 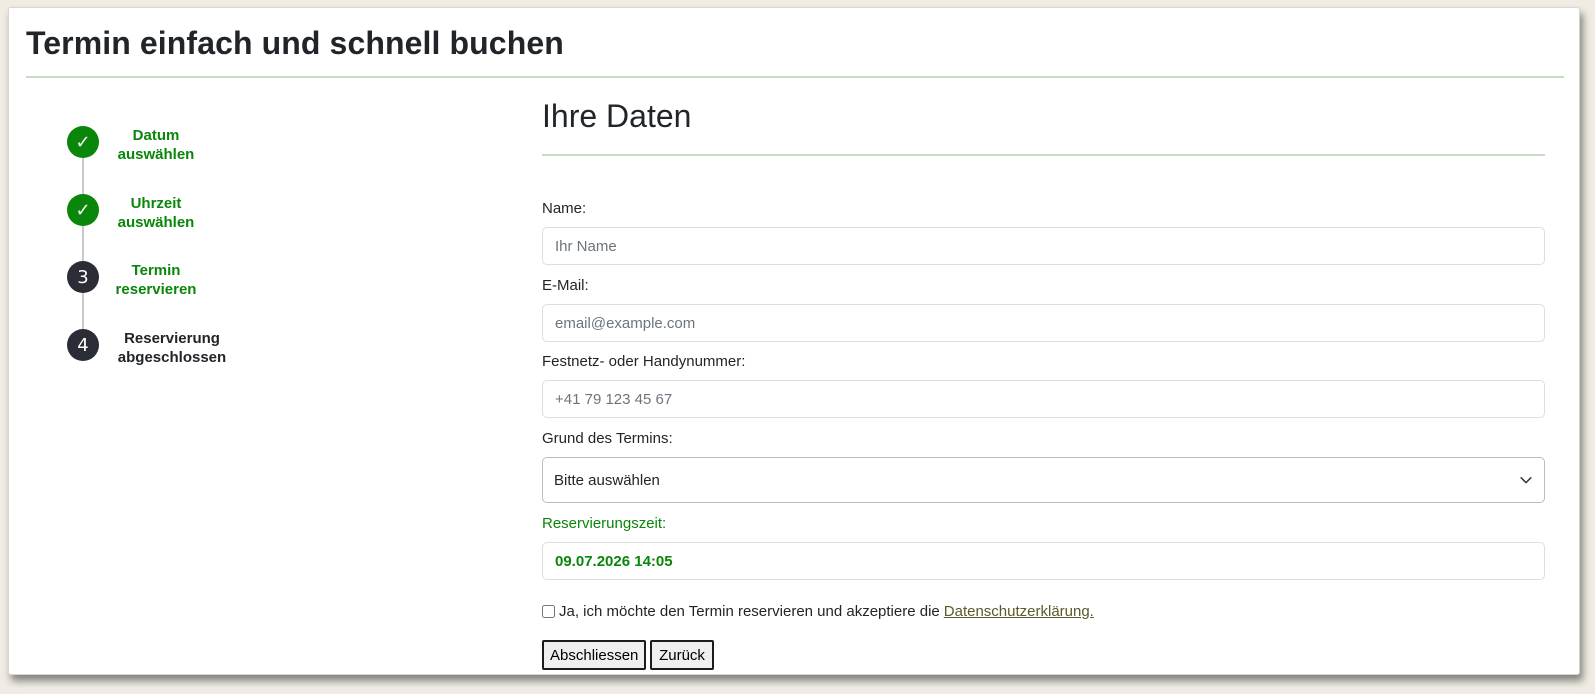 I want to click on step-label-line: abgeschlossen, so click(x=172, y=357).